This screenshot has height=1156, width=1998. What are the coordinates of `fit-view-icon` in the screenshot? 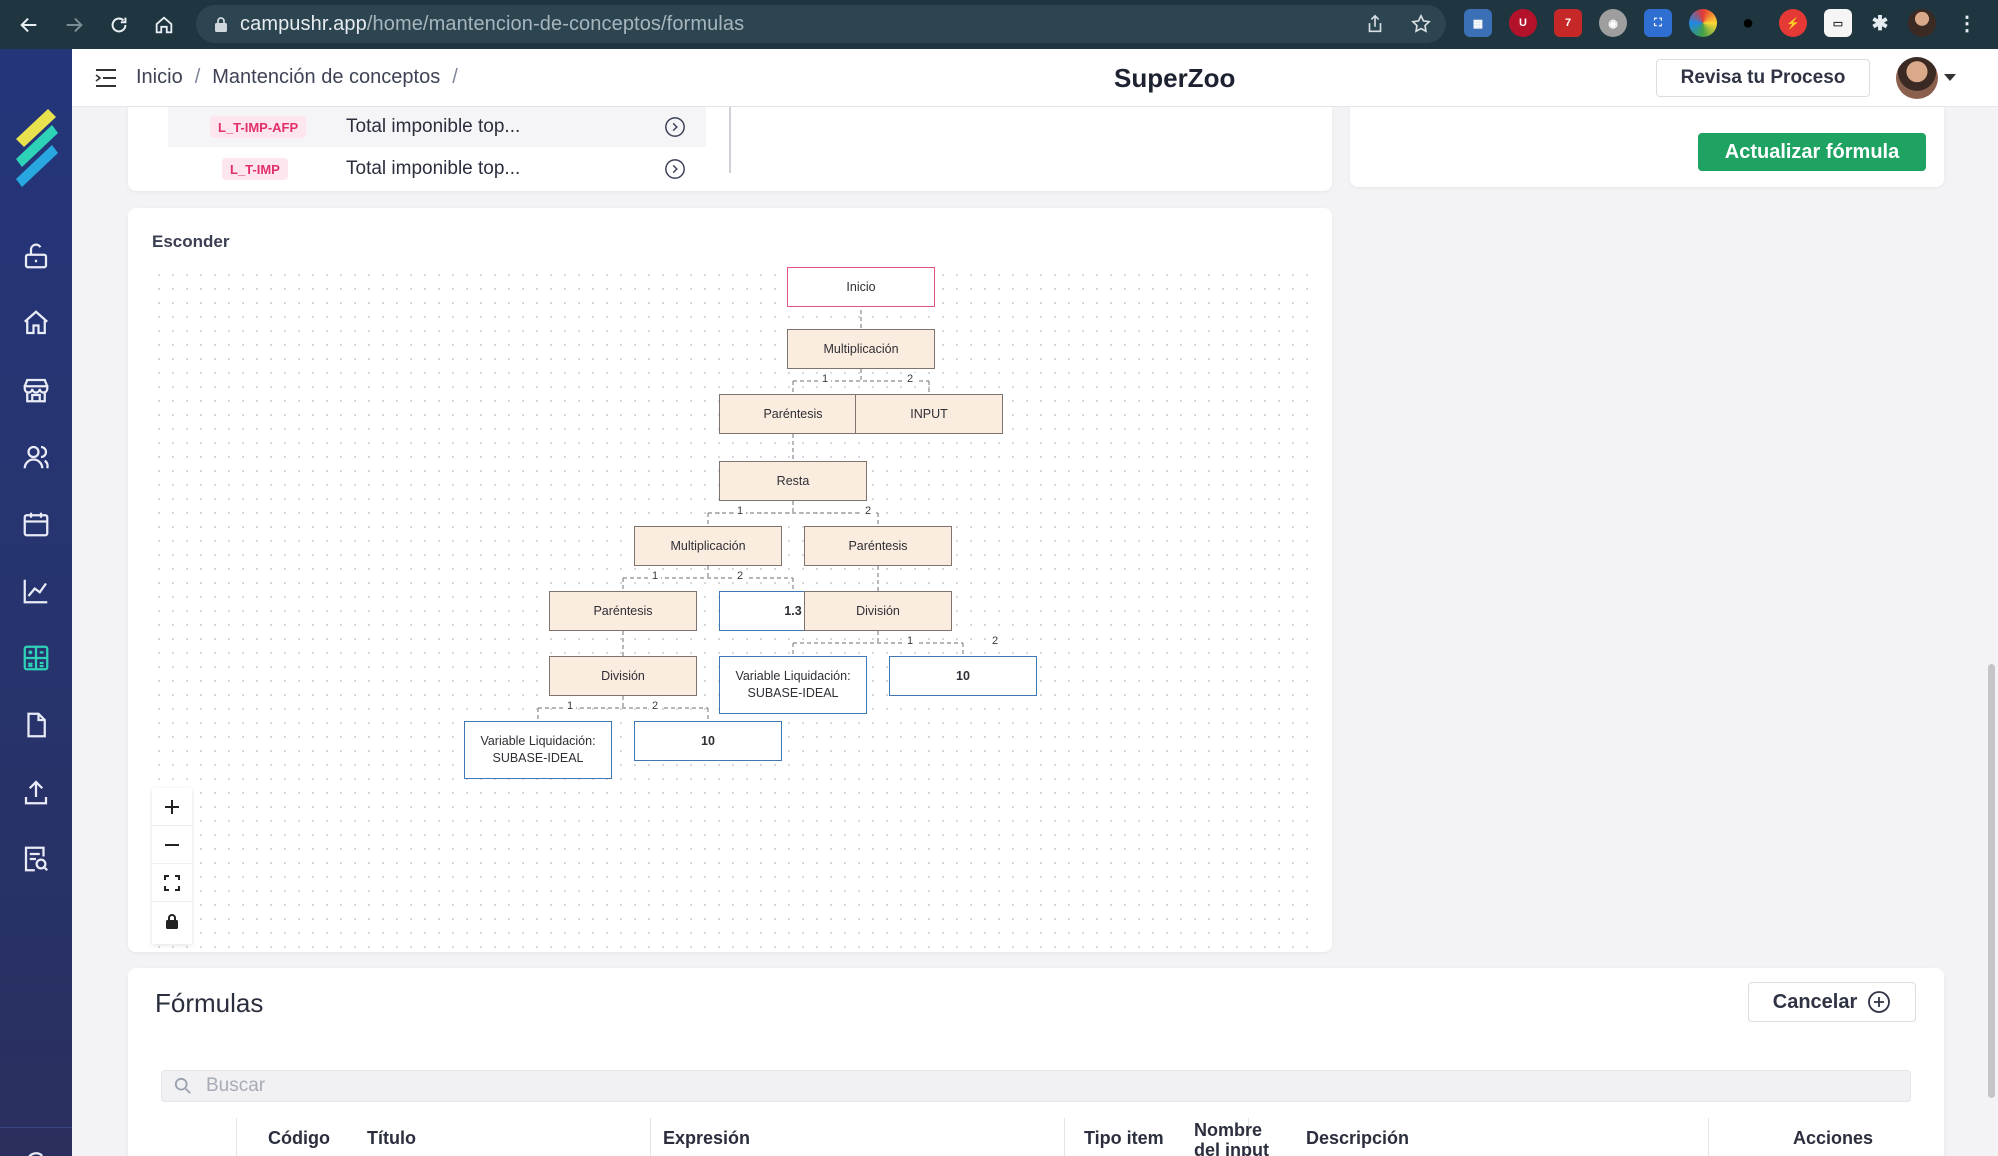 It's located at (172, 883).